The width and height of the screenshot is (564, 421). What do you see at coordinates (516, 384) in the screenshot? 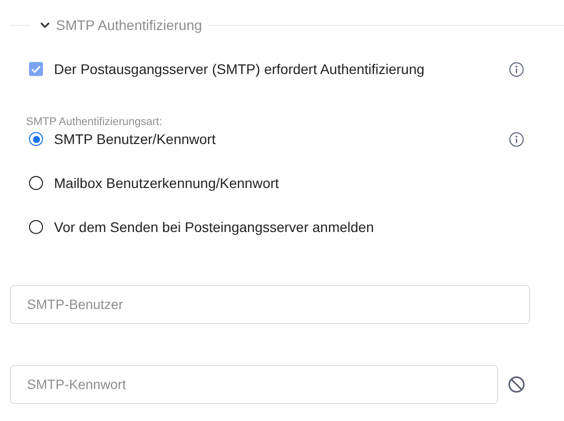
I see `prohibited-icon` at bounding box center [516, 384].